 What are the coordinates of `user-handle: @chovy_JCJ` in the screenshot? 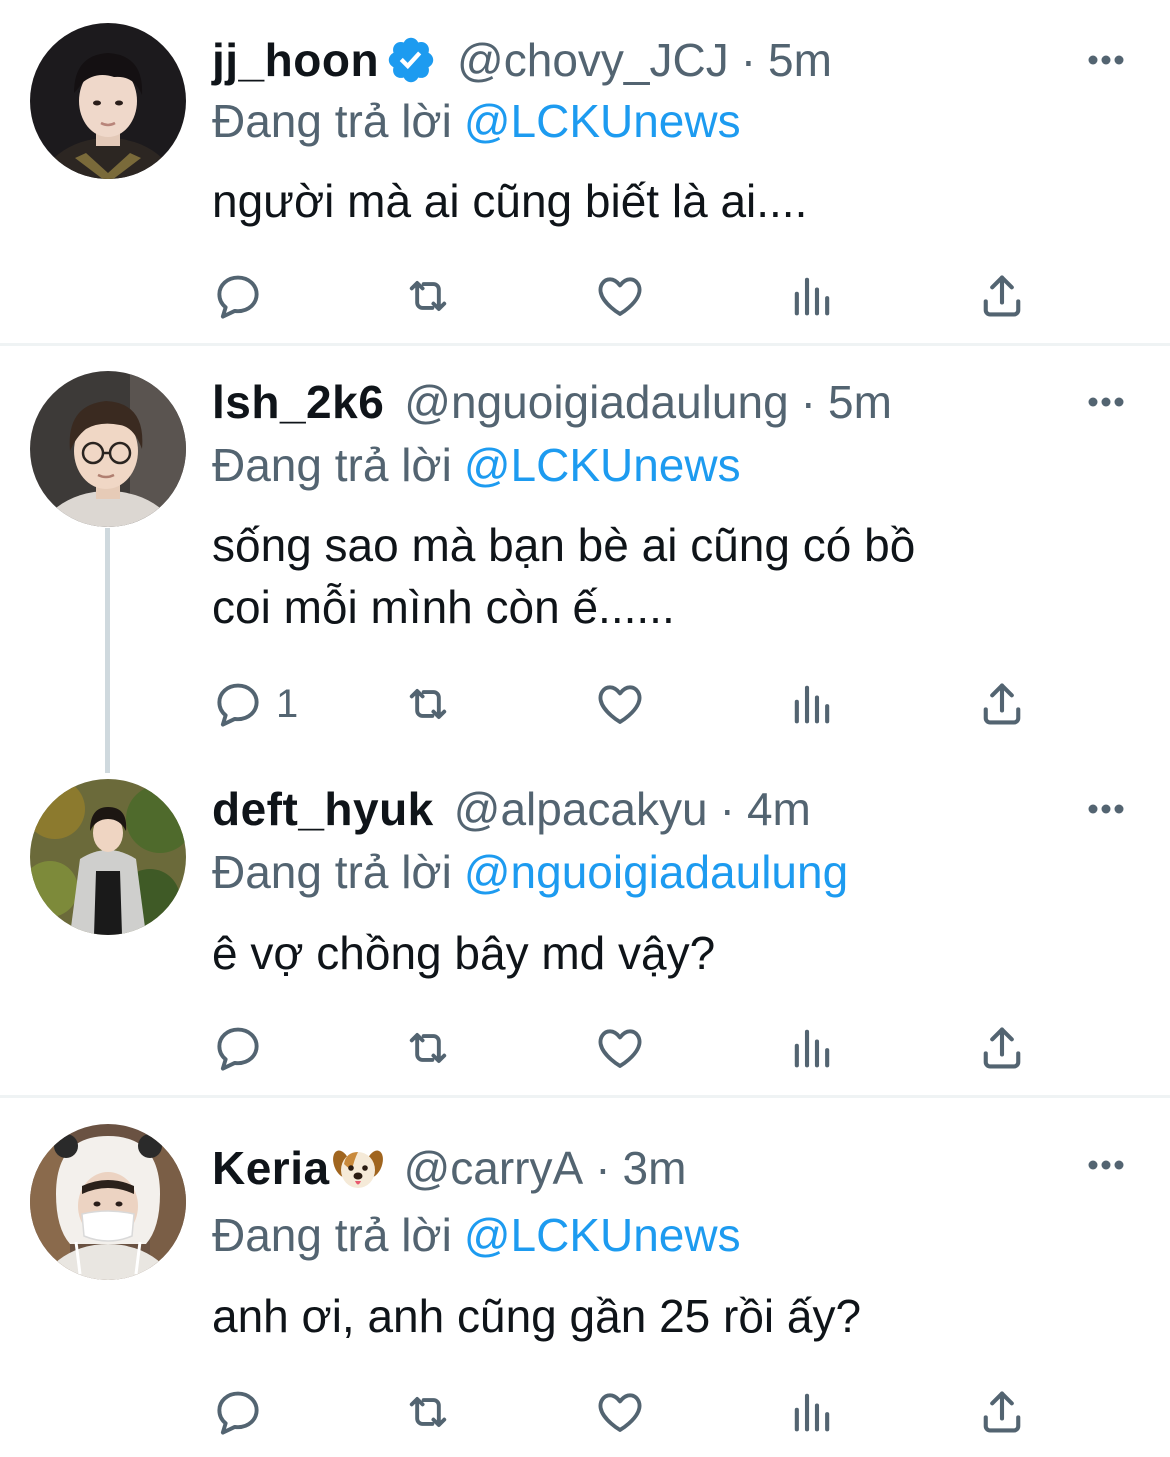 It's located at (593, 60).